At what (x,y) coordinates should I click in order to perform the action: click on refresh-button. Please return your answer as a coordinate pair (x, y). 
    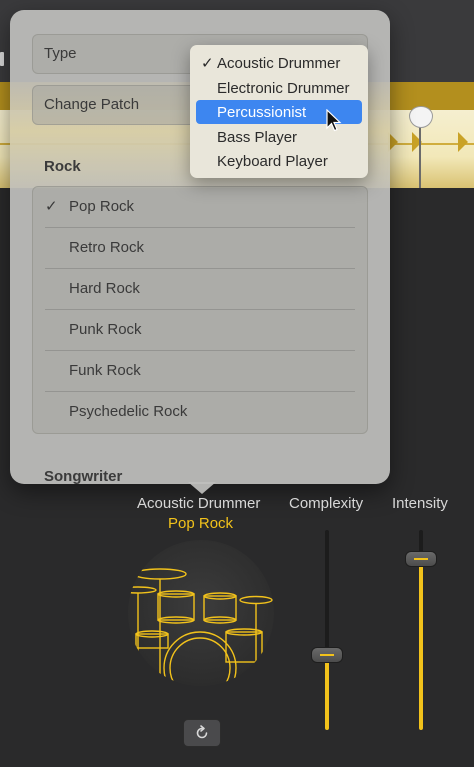
    Looking at the image, I should click on (202, 733).